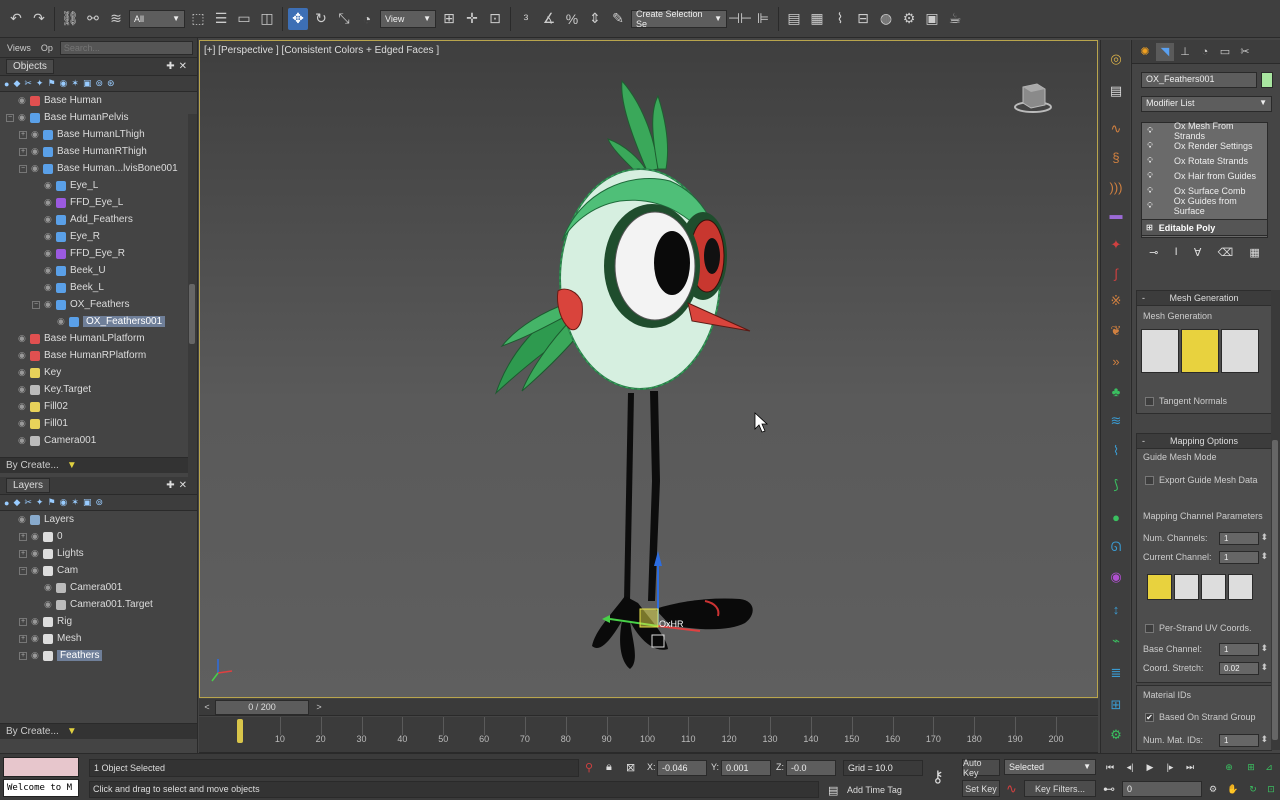  What do you see at coordinates (1271, 789) in the screenshot?
I see `maximize-viewport-icon: ⊡` at bounding box center [1271, 789].